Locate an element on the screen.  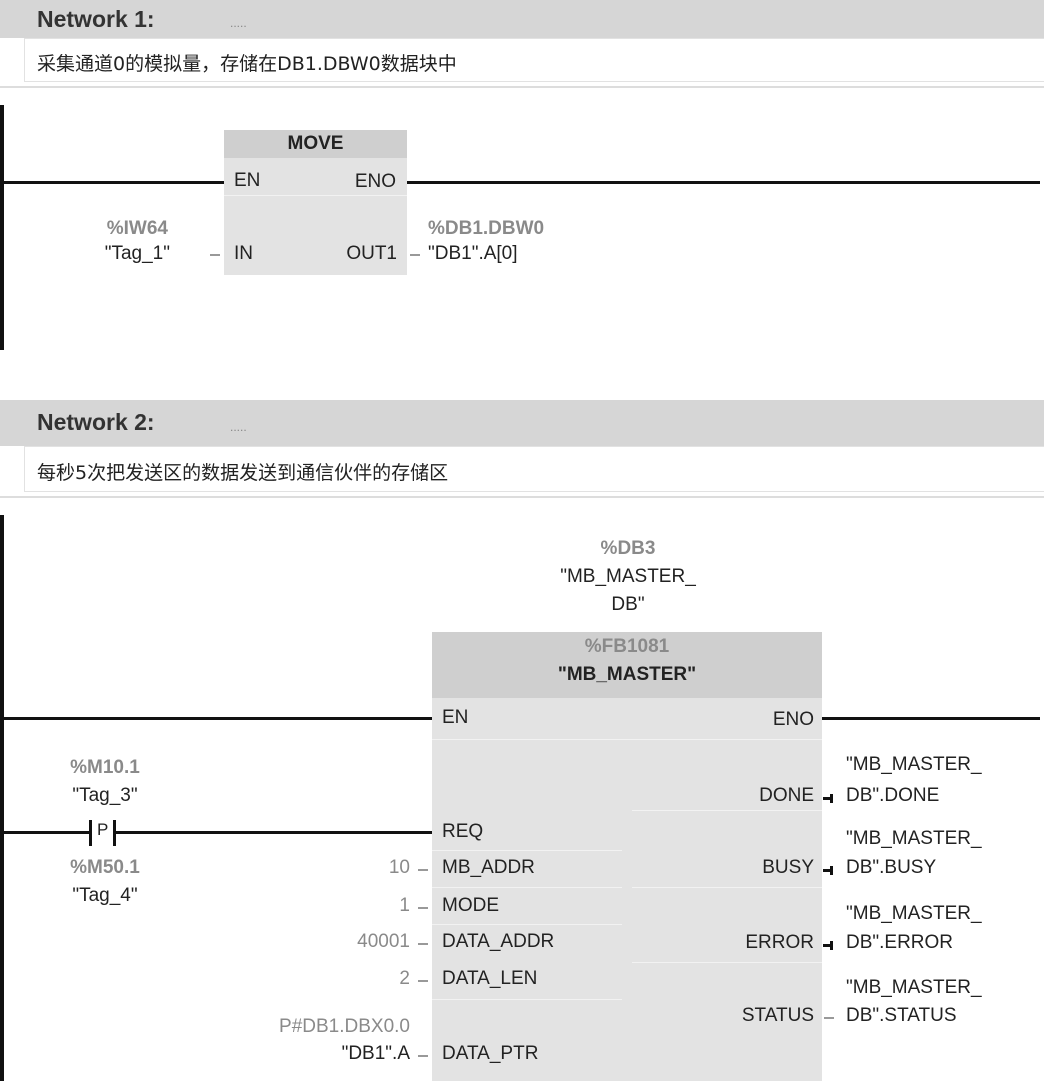
data-len-pin: DATA_LEN is located at coordinates (490, 978).